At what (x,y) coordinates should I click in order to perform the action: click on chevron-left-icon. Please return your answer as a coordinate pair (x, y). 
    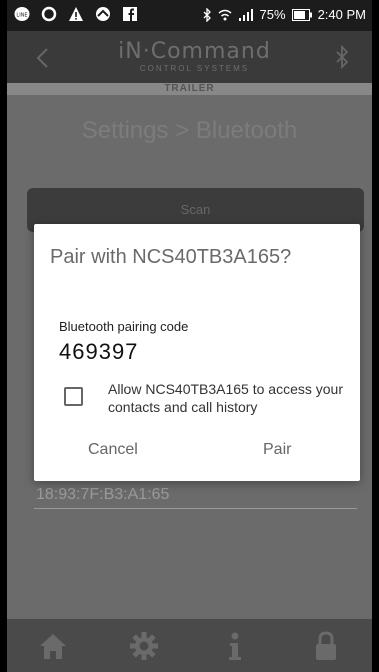
    Looking at the image, I should click on (42, 58).